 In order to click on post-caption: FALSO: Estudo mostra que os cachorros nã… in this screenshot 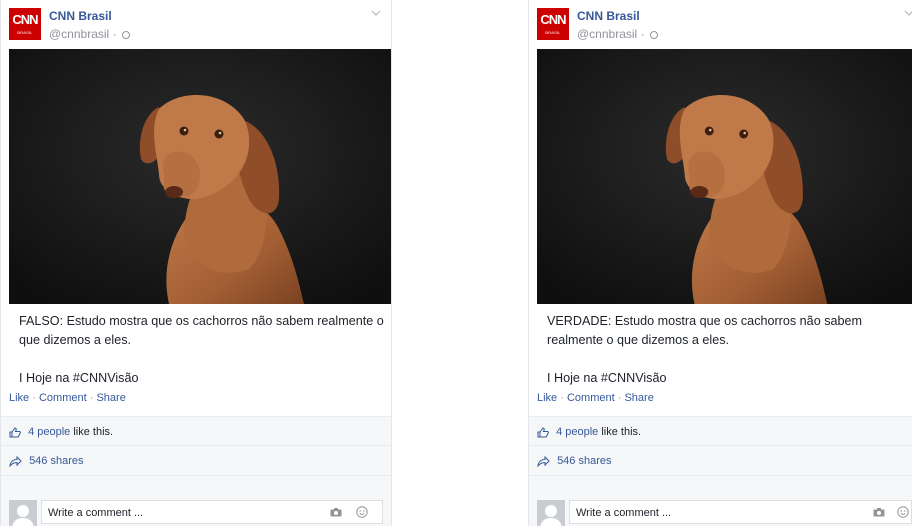, I will do `click(203, 350)`.